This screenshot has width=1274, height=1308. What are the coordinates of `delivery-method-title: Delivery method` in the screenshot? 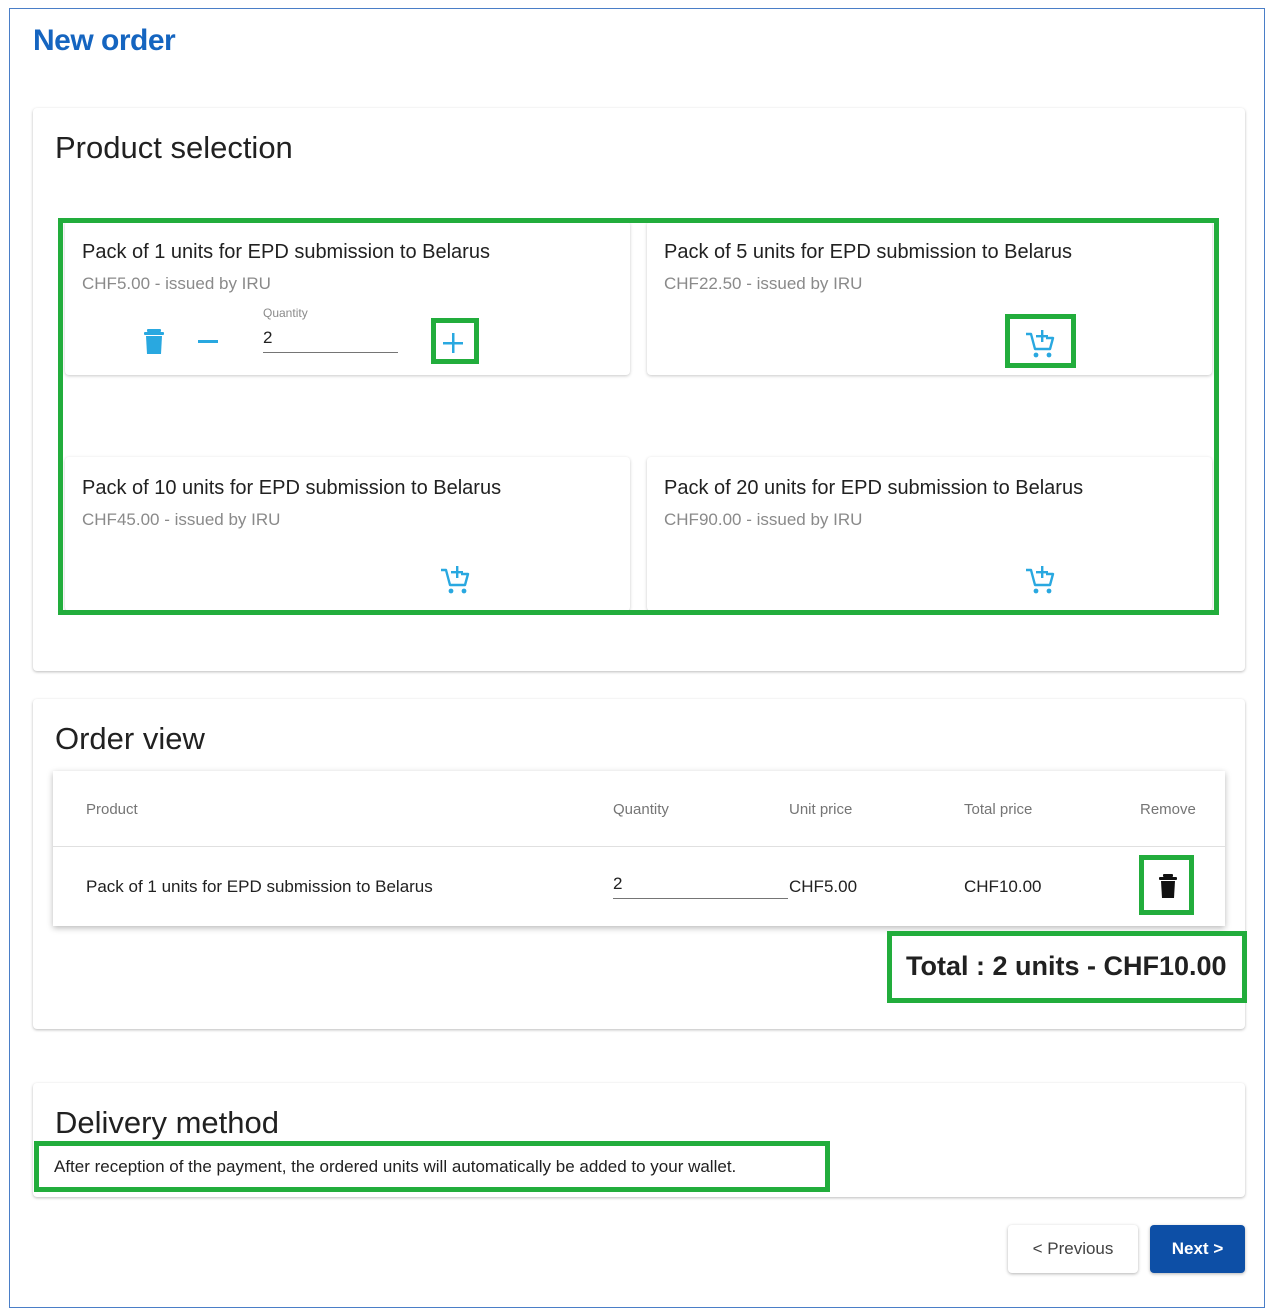 It's located at (167, 1122).